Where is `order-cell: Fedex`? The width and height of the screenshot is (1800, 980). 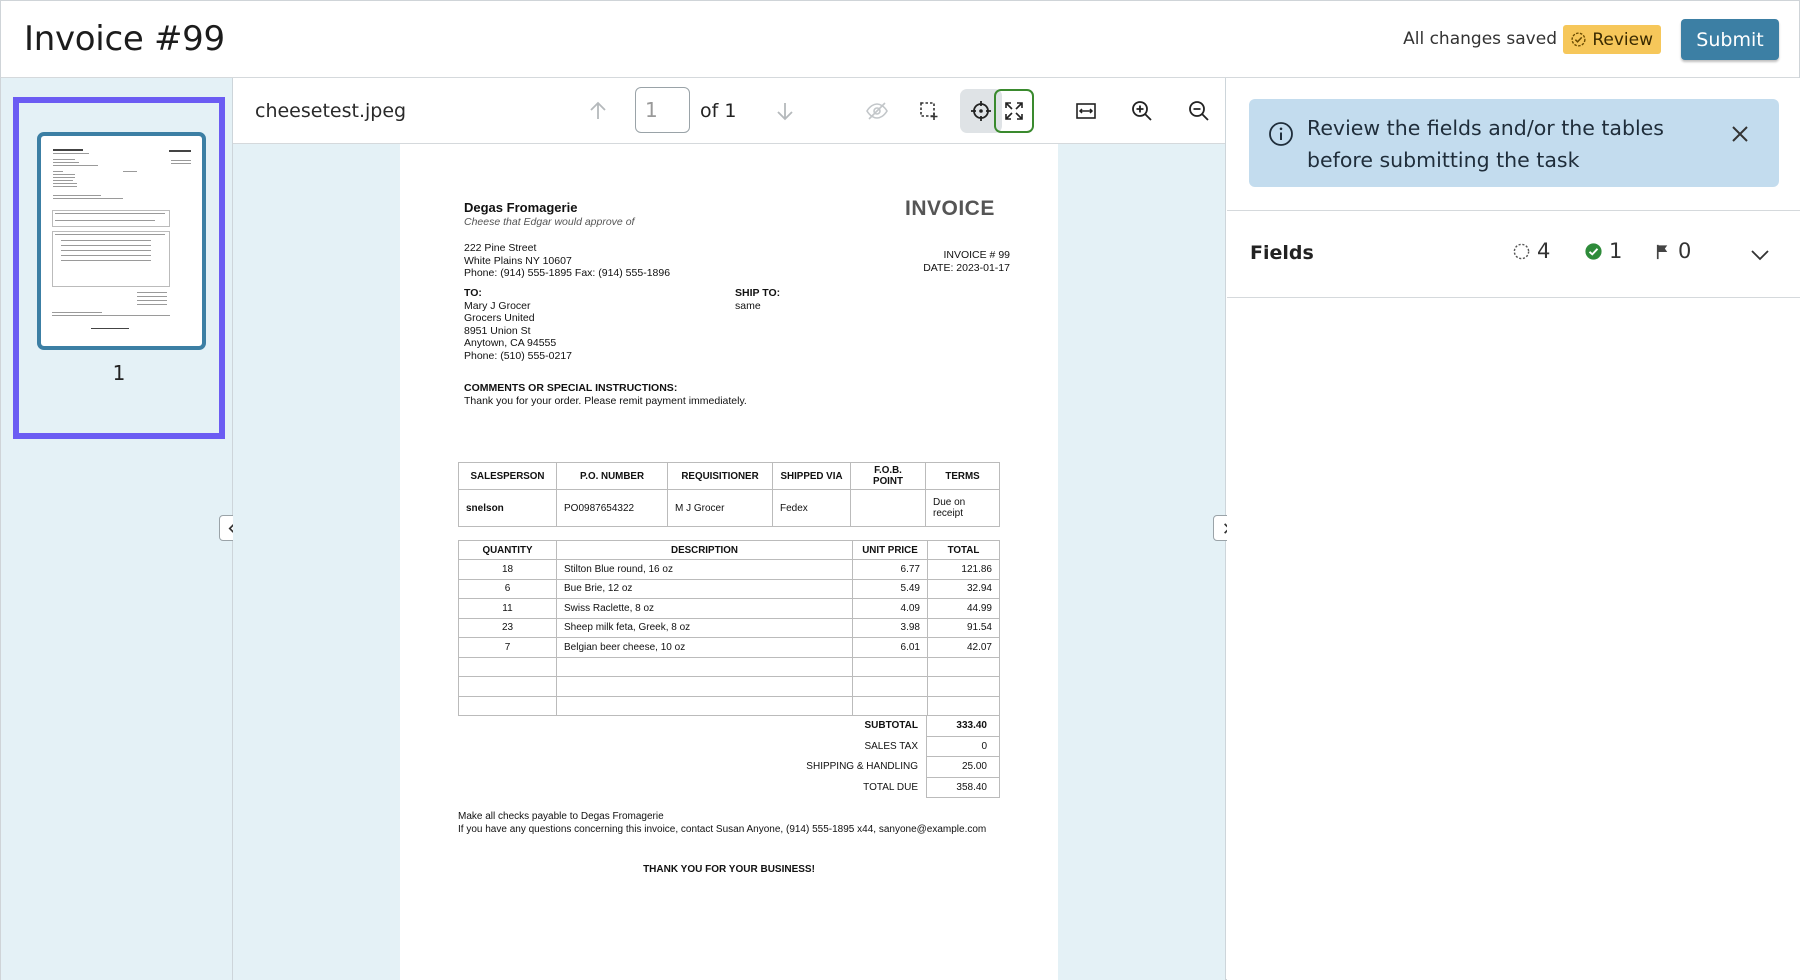 order-cell: Fedex is located at coordinates (811, 508).